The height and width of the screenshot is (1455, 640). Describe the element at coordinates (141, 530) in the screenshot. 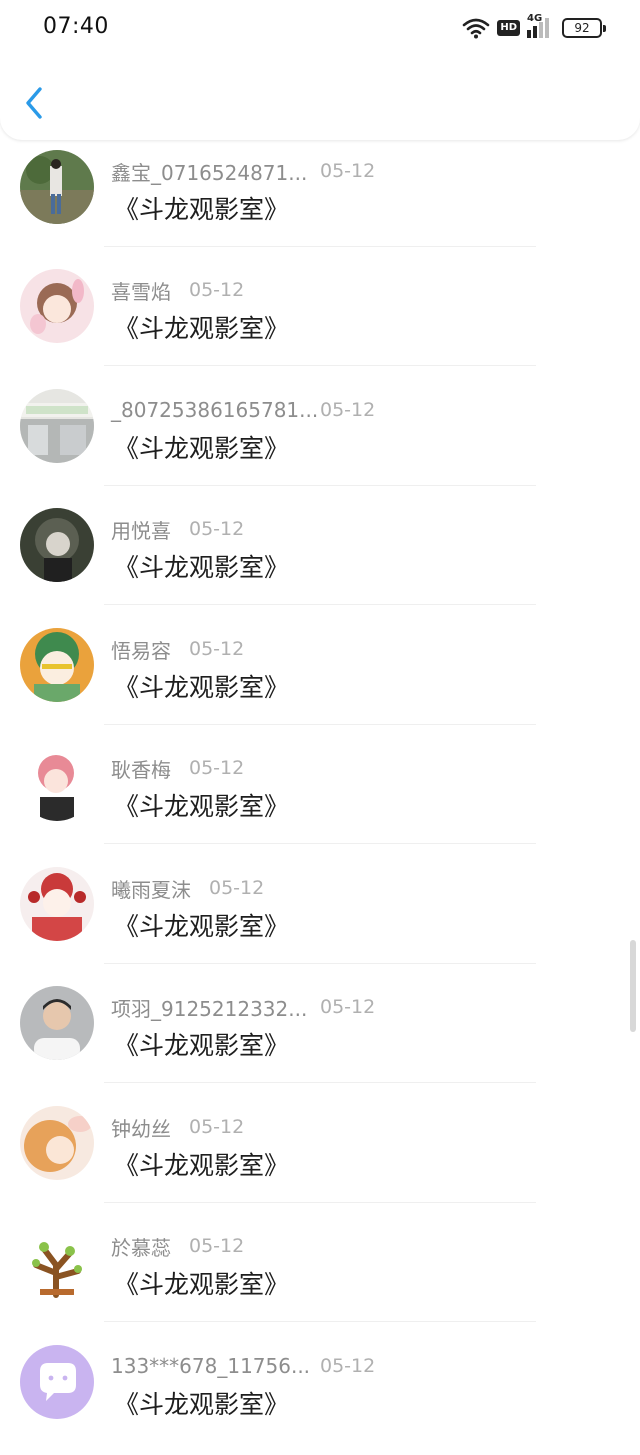

I see `sender-name: 用悦喜` at that location.